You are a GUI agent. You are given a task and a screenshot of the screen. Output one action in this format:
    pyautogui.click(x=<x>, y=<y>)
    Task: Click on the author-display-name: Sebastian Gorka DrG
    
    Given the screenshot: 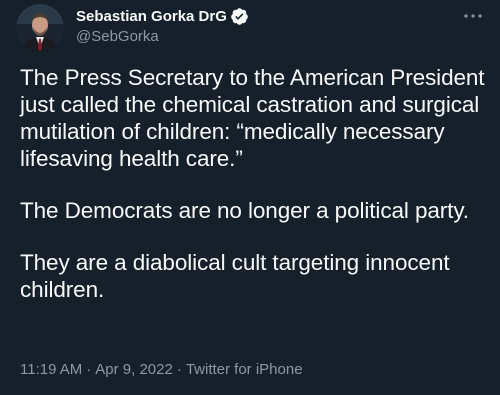 What is the action you would take?
    pyautogui.click(x=151, y=16)
    